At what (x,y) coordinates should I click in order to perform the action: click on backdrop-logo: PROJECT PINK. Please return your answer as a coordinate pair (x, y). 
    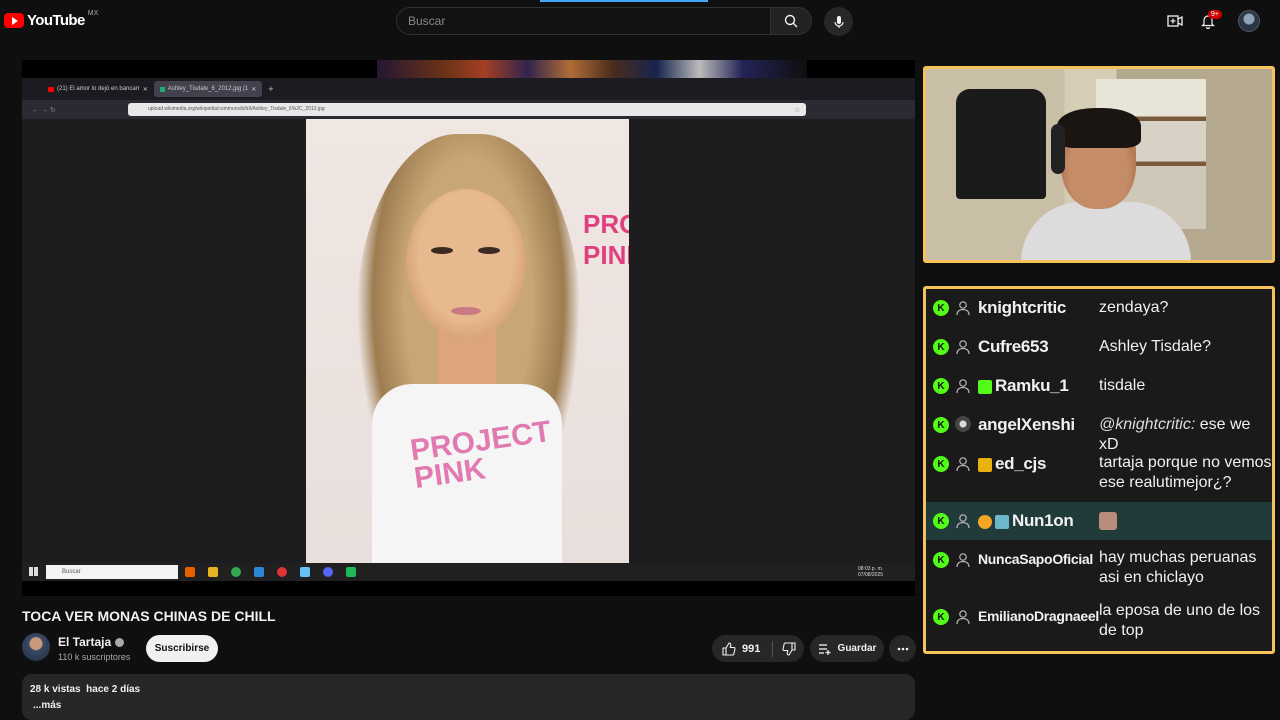
    Looking at the image, I should click on (606, 239).